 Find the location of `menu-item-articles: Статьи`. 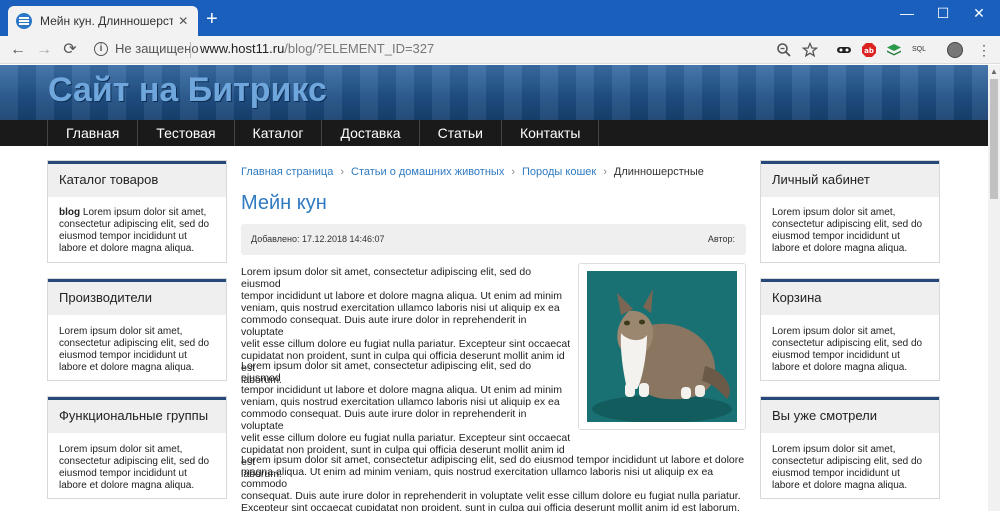

menu-item-articles: Статьи is located at coordinates (459, 133).